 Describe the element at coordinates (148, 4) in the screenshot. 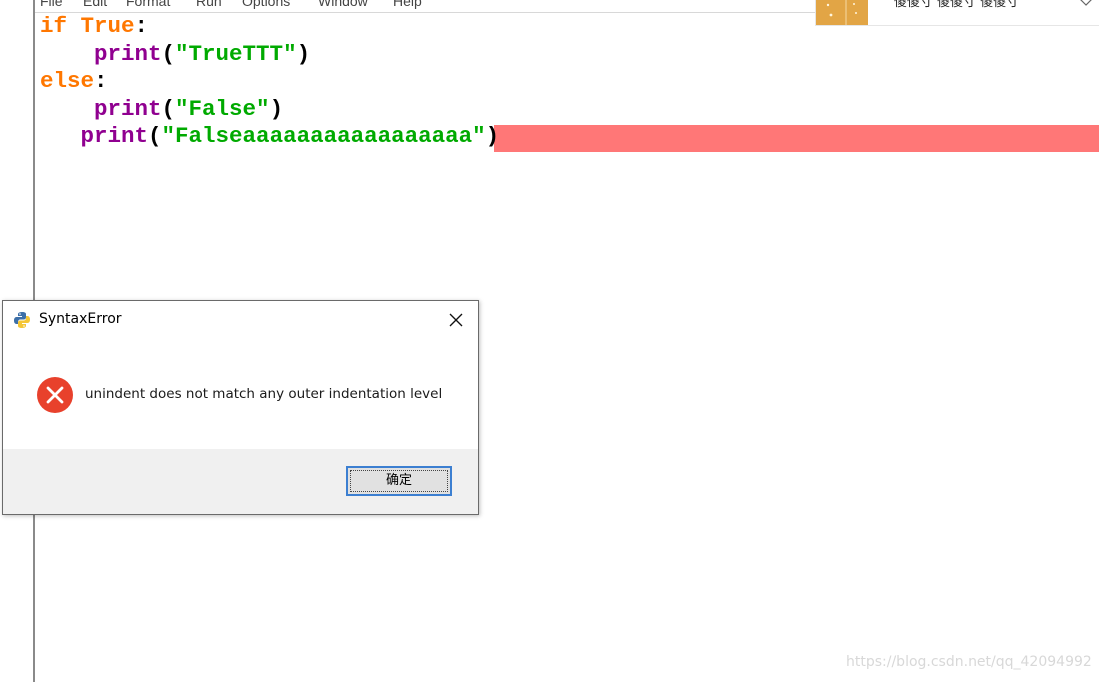

I see `menu-format: Format` at that location.